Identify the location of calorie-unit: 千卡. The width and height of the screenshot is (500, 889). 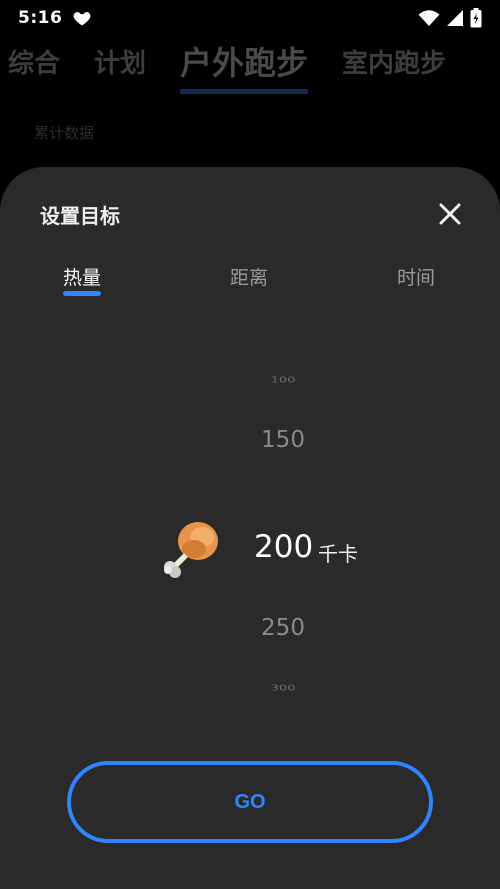
(338, 554).